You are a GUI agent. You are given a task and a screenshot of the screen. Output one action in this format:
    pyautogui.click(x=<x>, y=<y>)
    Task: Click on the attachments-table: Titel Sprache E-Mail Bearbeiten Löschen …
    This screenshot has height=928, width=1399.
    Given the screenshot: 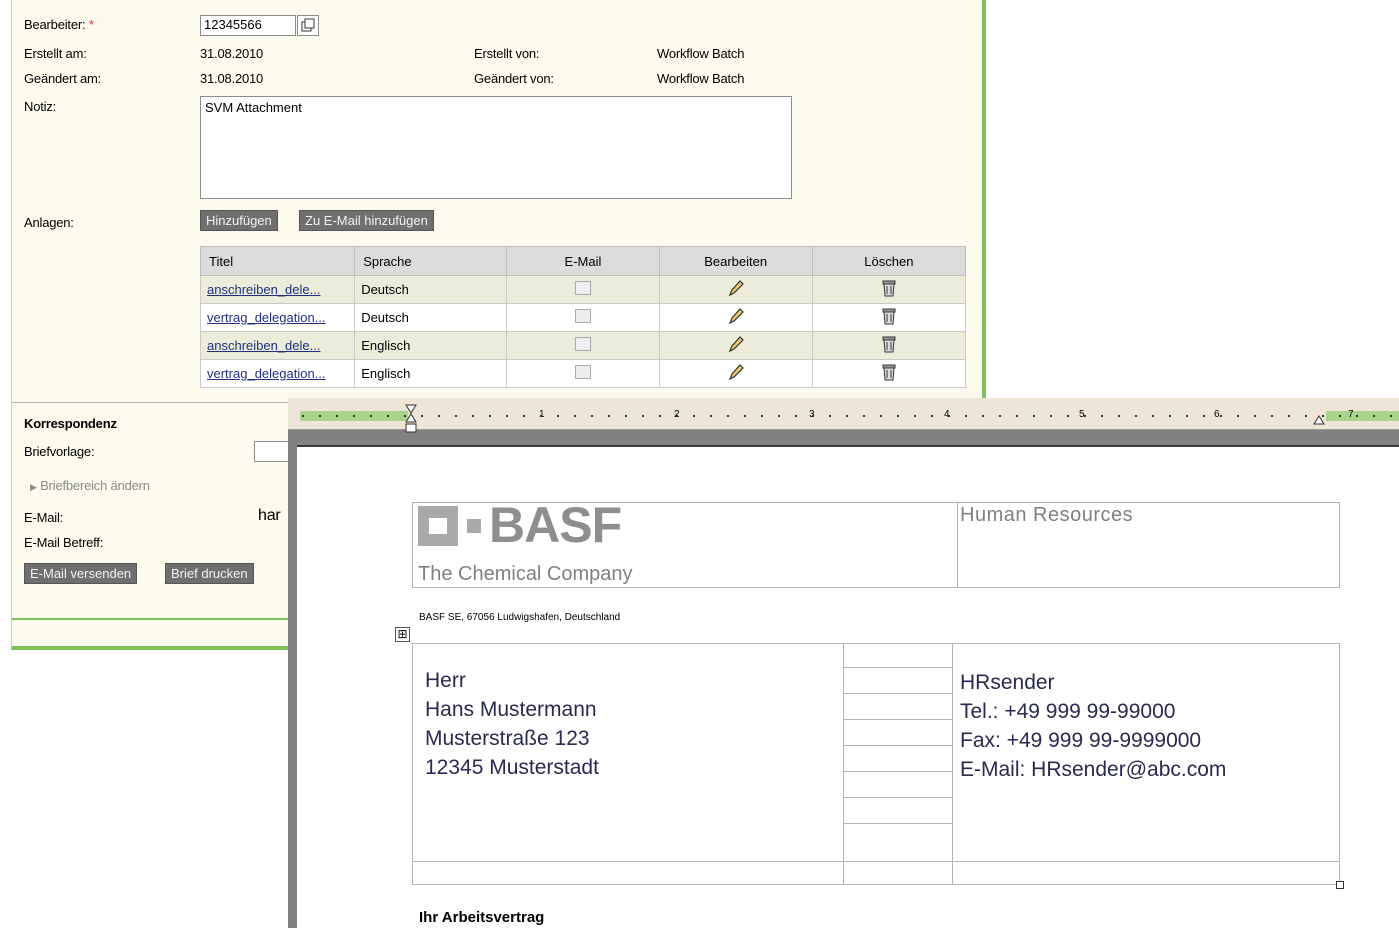 What is the action you would take?
    pyautogui.click(x=583, y=317)
    